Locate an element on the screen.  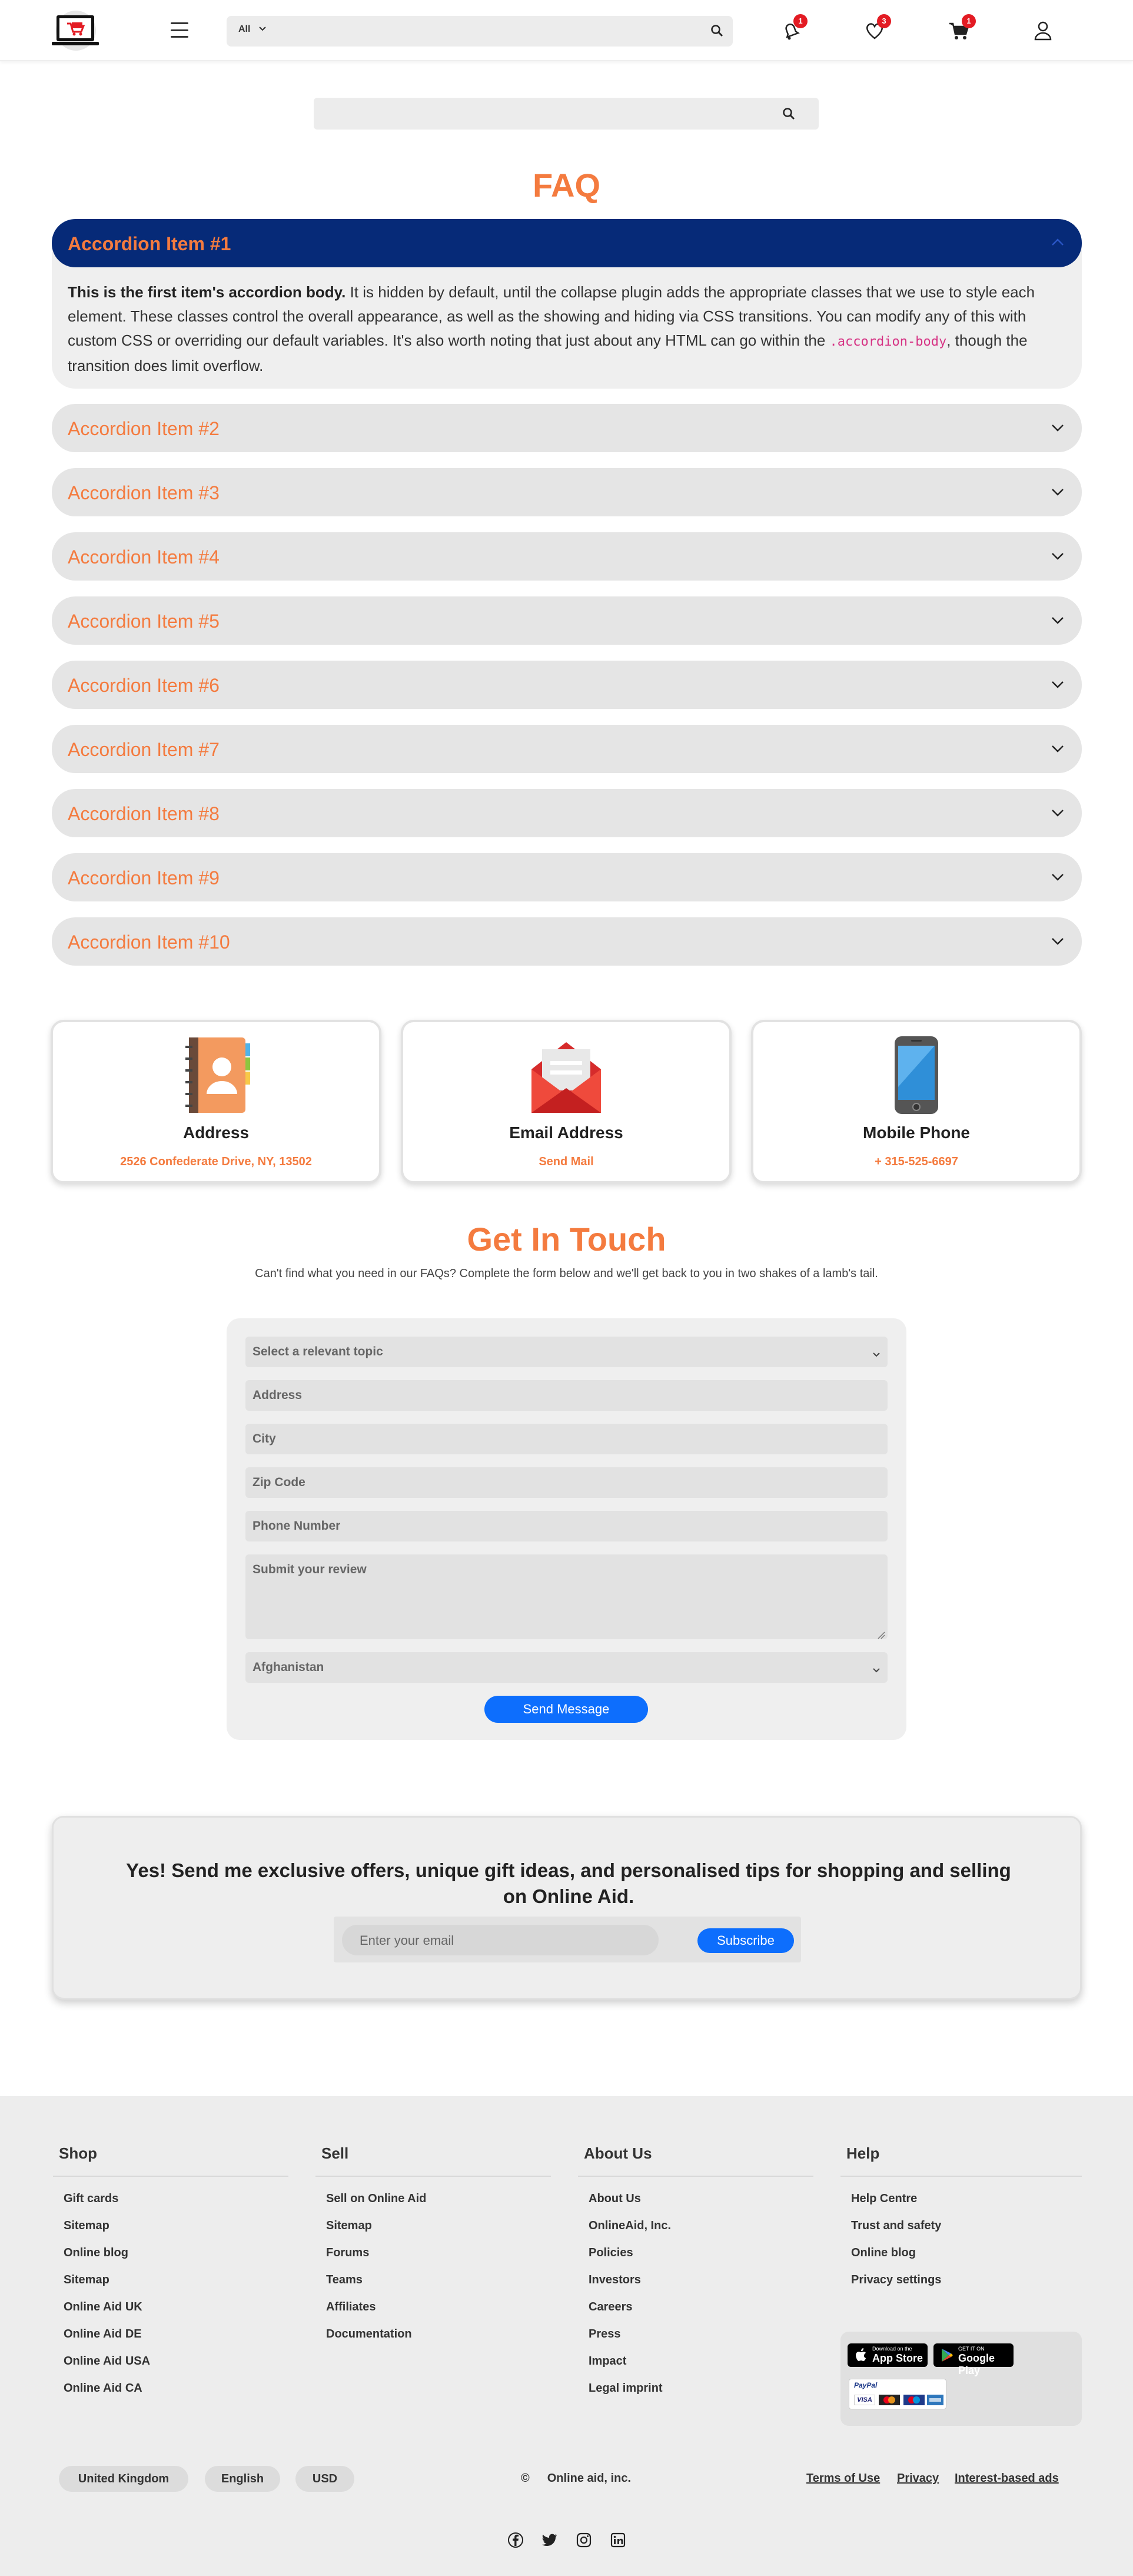
footer-link: Trust and safety is located at coordinates (961, 2232).